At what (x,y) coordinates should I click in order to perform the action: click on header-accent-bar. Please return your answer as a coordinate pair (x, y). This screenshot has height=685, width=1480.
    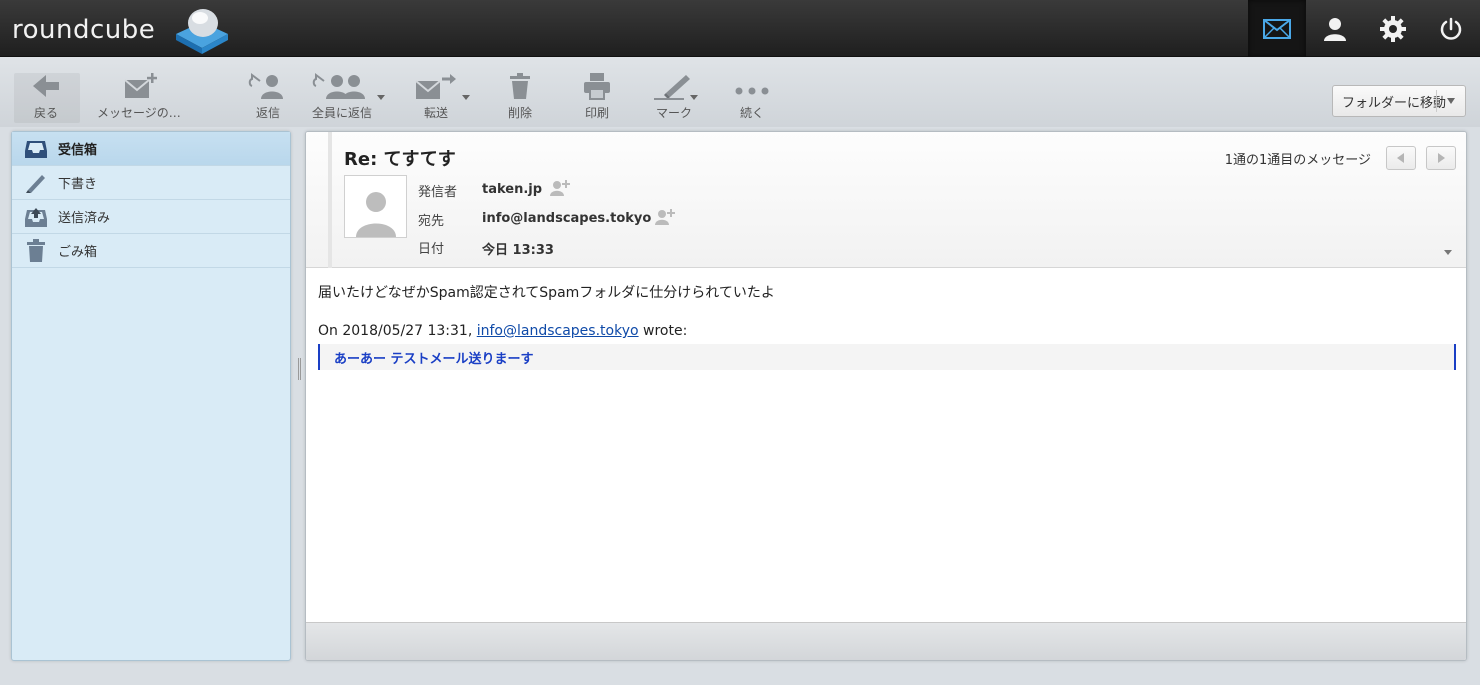
    Looking at the image, I should click on (330, 200).